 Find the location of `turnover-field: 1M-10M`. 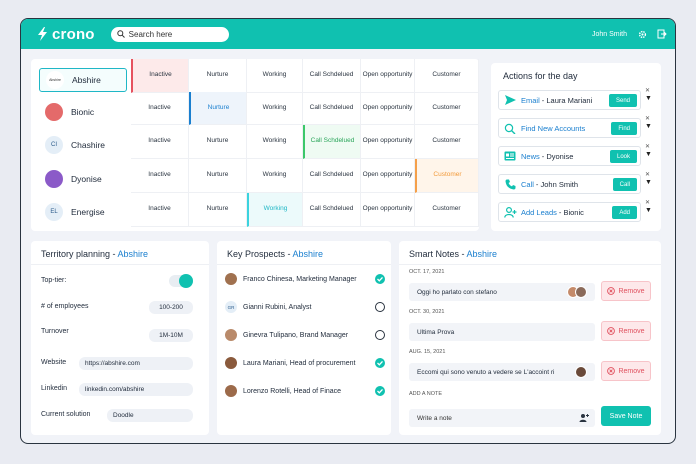

turnover-field: 1M-10M is located at coordinates (171, 335).